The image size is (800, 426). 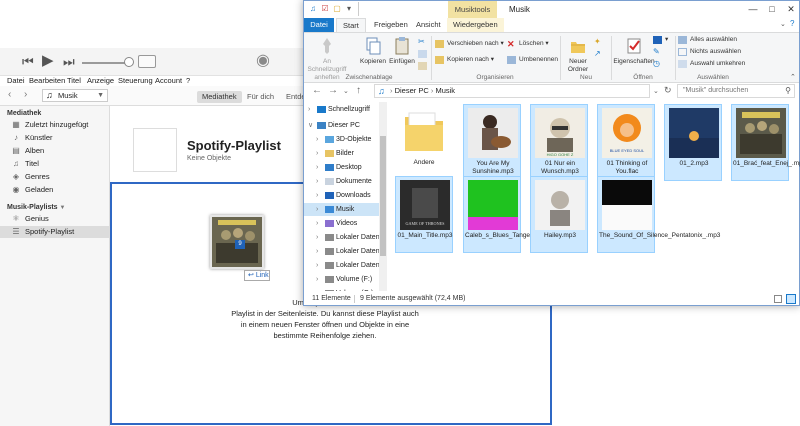 I want to click on menu-anzeige: Anzeige, so click(x=100, y=80).